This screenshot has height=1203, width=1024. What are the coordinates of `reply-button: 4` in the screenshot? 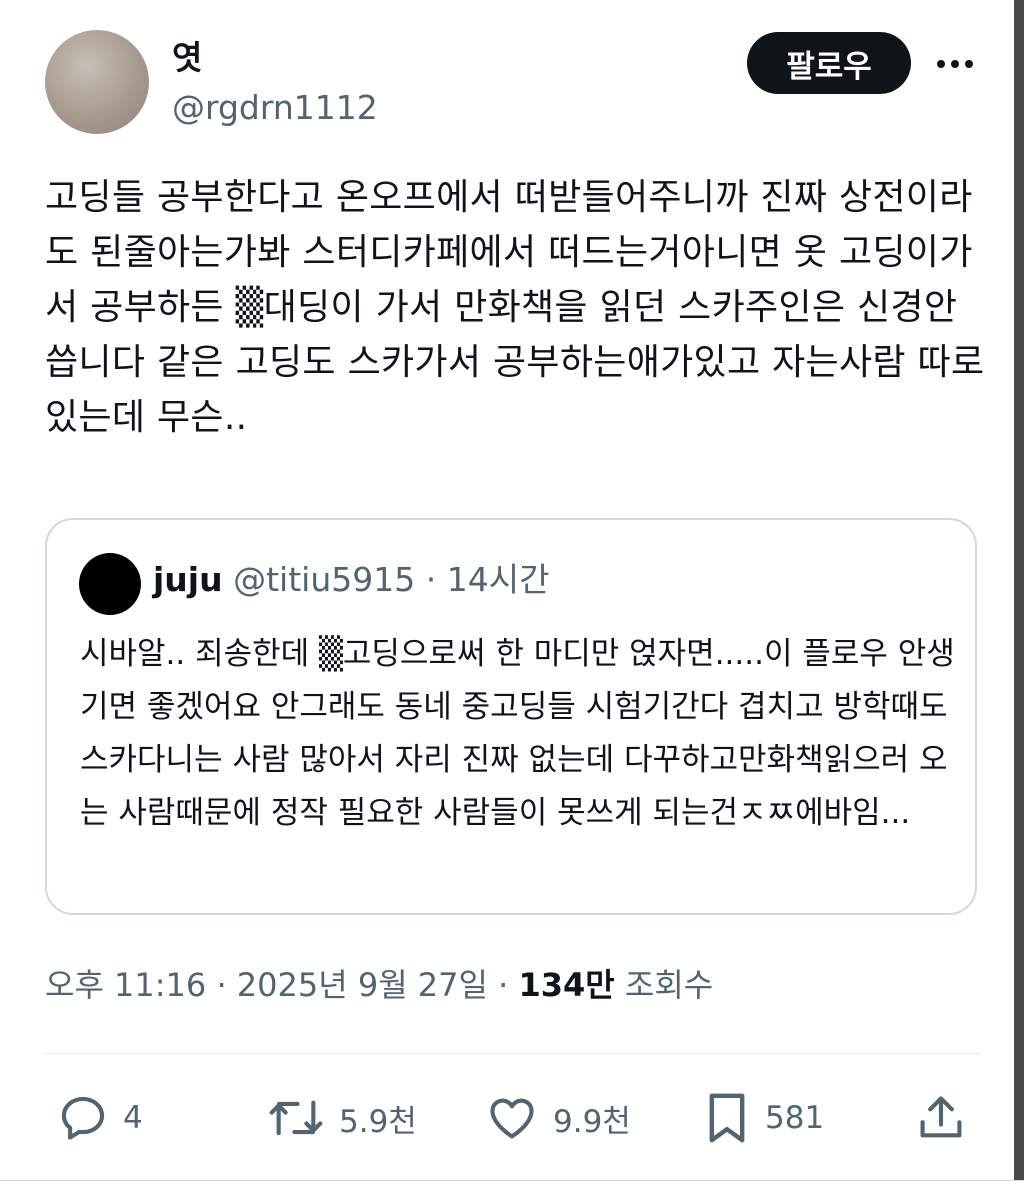 It's located at (100, 1118).